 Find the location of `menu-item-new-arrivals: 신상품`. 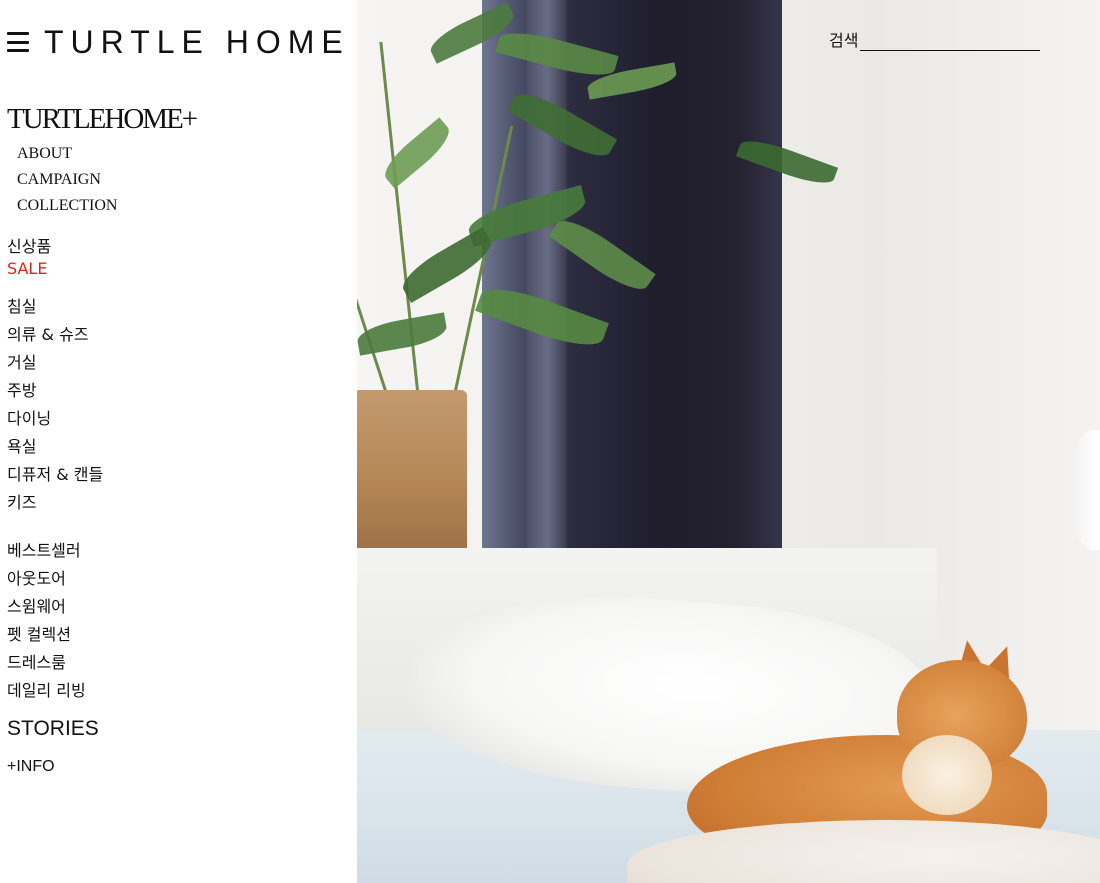

menu-item-new-arrivals: 신상품 is located at coordinates (29, 247).